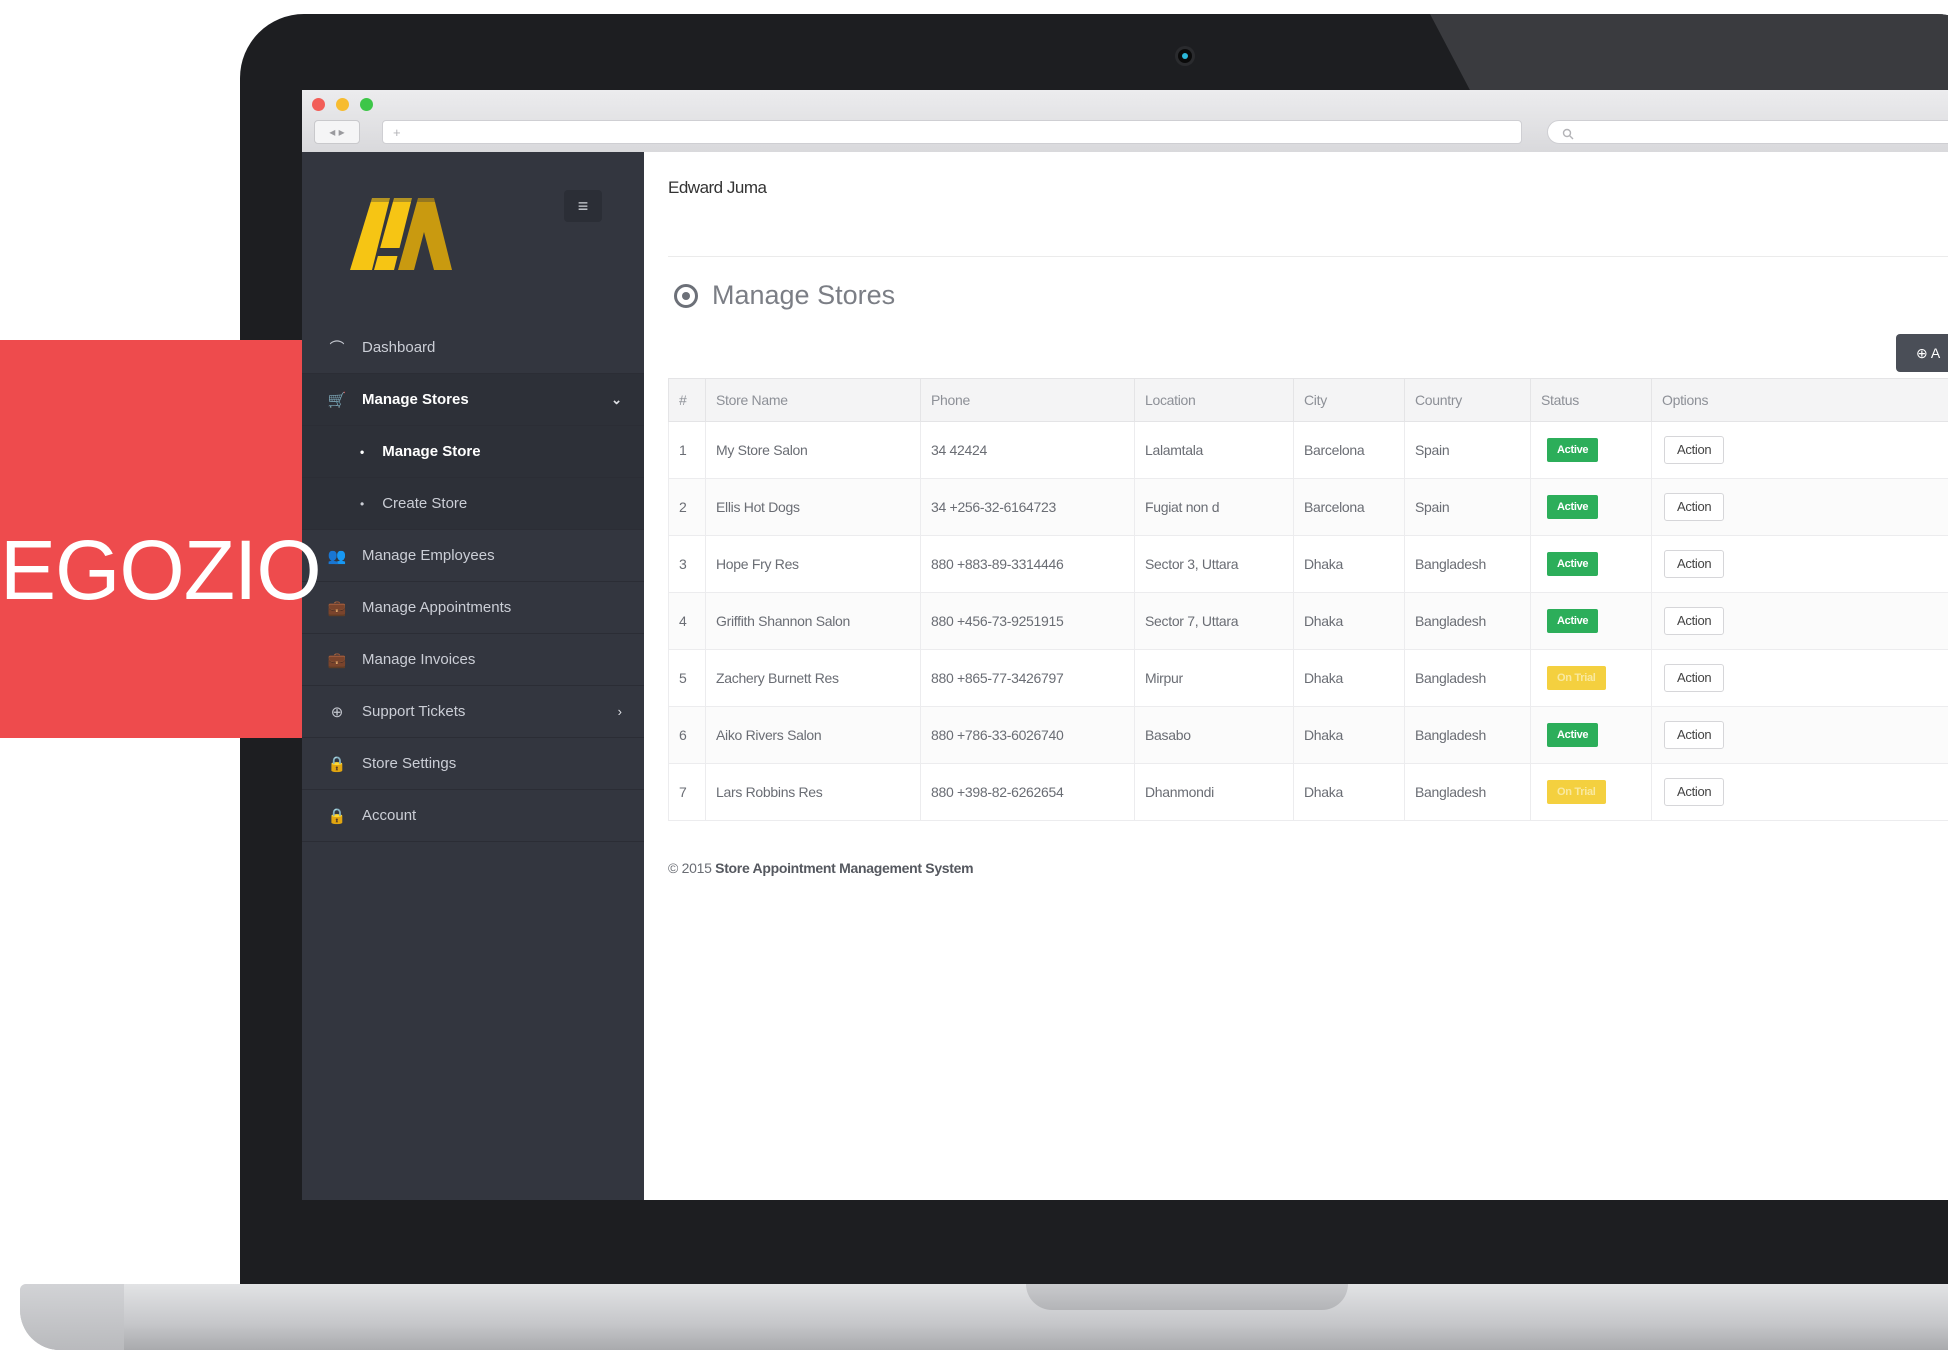  I want to click on window-maximize-button, so click(366, 104).